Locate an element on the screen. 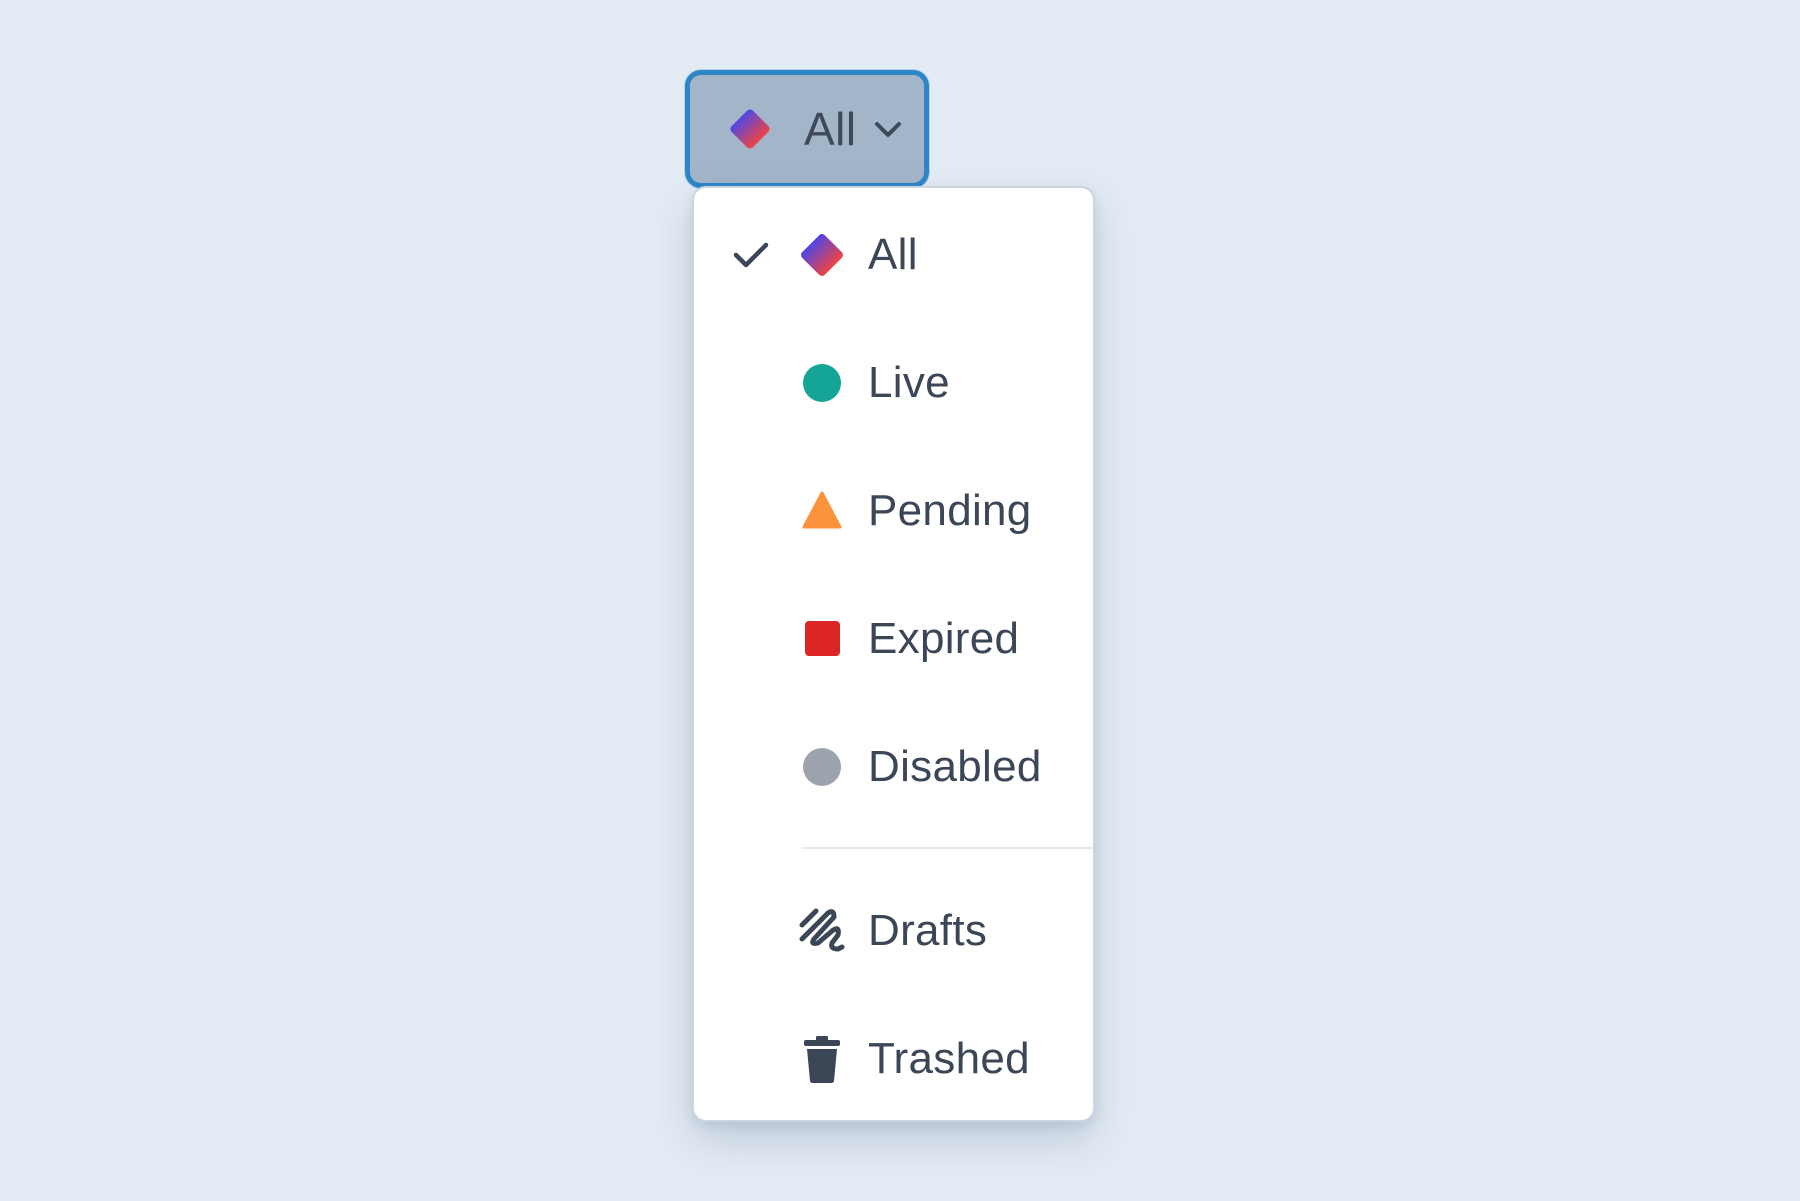  menu-item-disabled: Disabled is located at coordinates (893, 767).